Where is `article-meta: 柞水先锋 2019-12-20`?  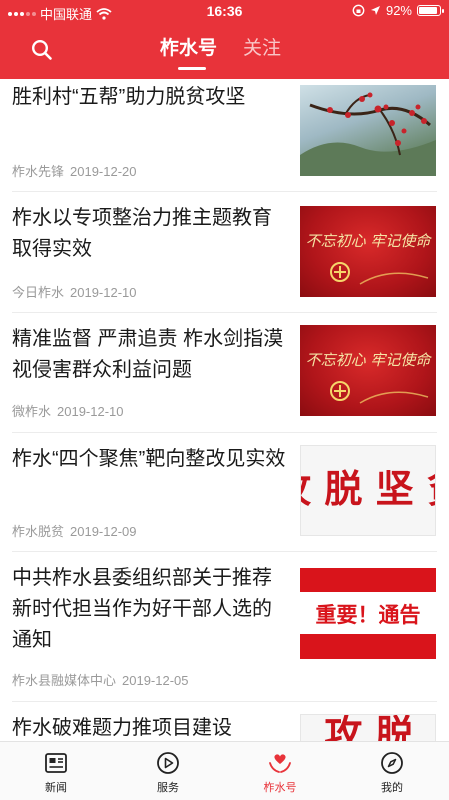
article-meta: 柞水先锋 2019-12-20 is located at coordinates (74, 170).